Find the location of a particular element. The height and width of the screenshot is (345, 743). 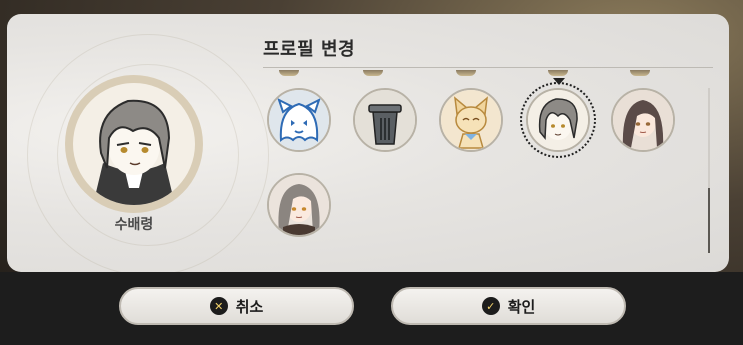

selected-indicator-arrow is located at coordinates (559, 81).